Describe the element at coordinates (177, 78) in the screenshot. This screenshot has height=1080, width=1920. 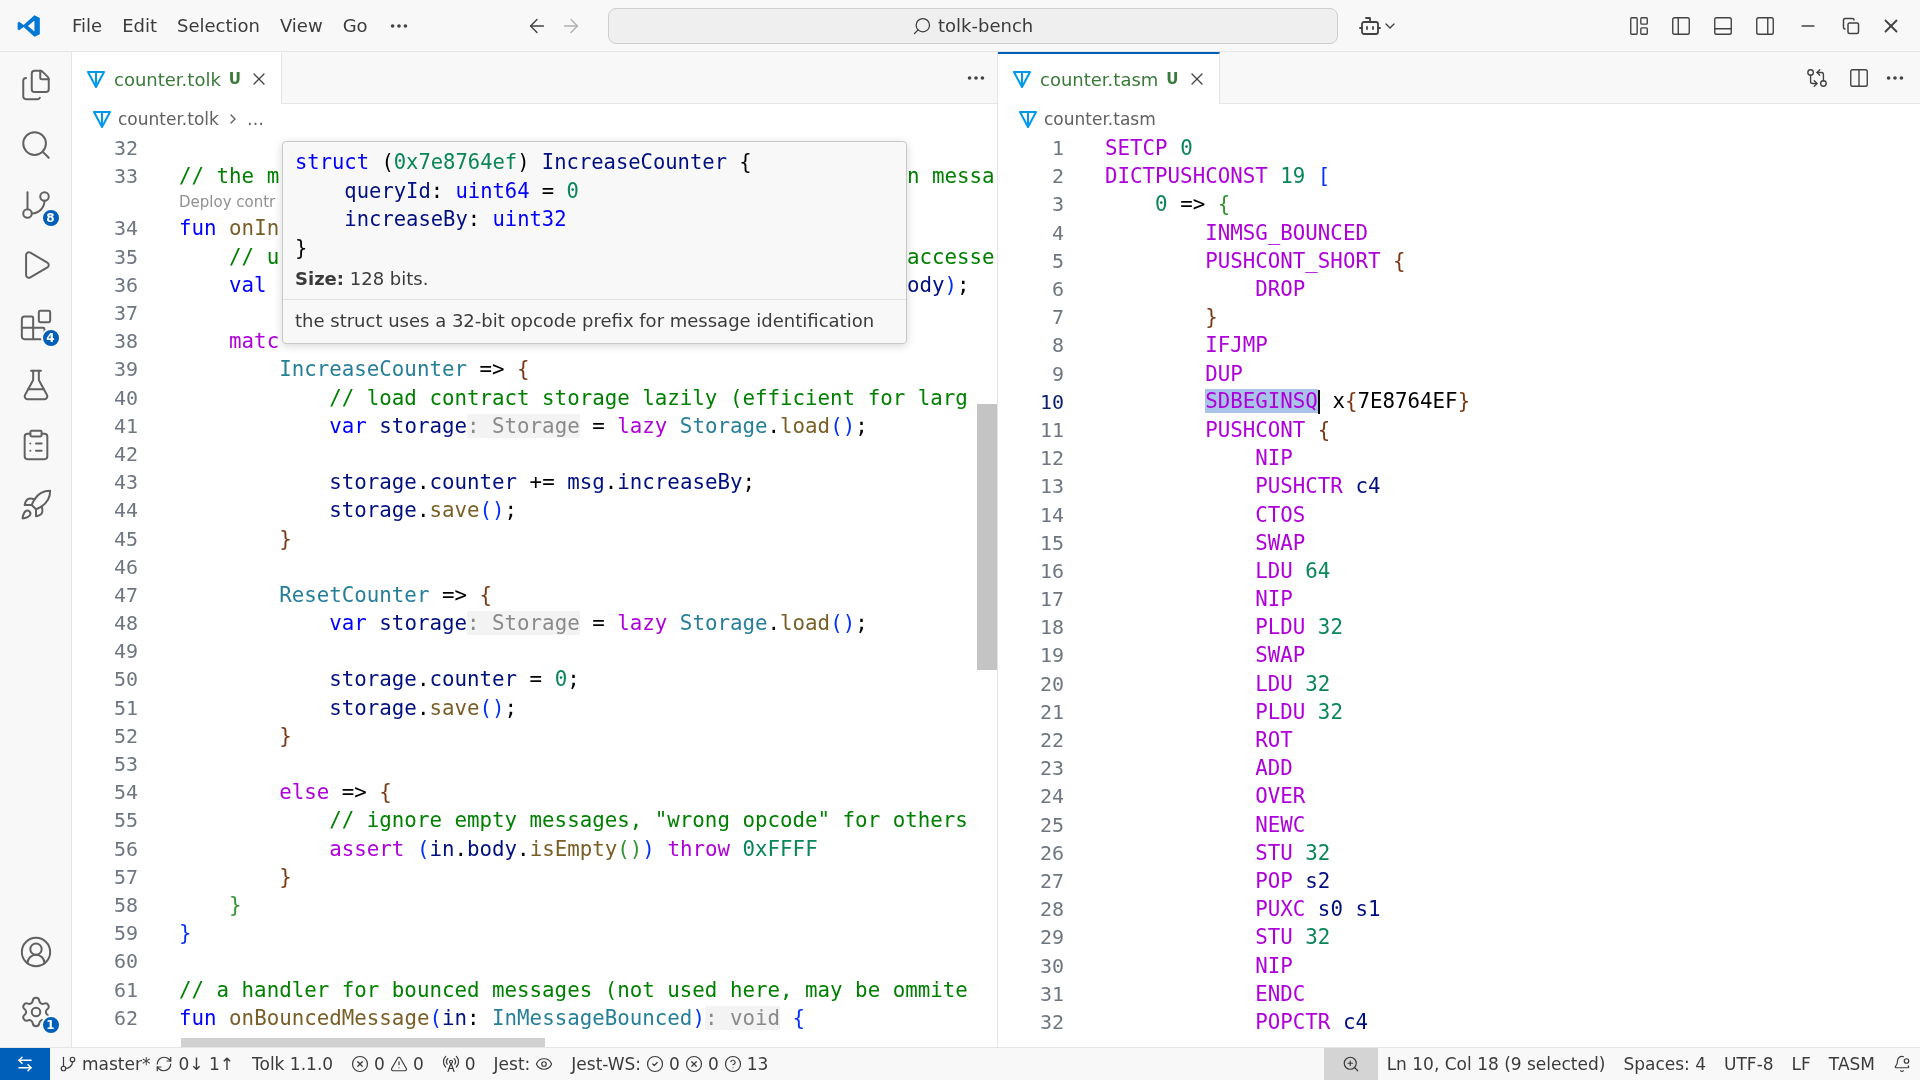
I see `editor-tab: counter.tolk U` at that location.